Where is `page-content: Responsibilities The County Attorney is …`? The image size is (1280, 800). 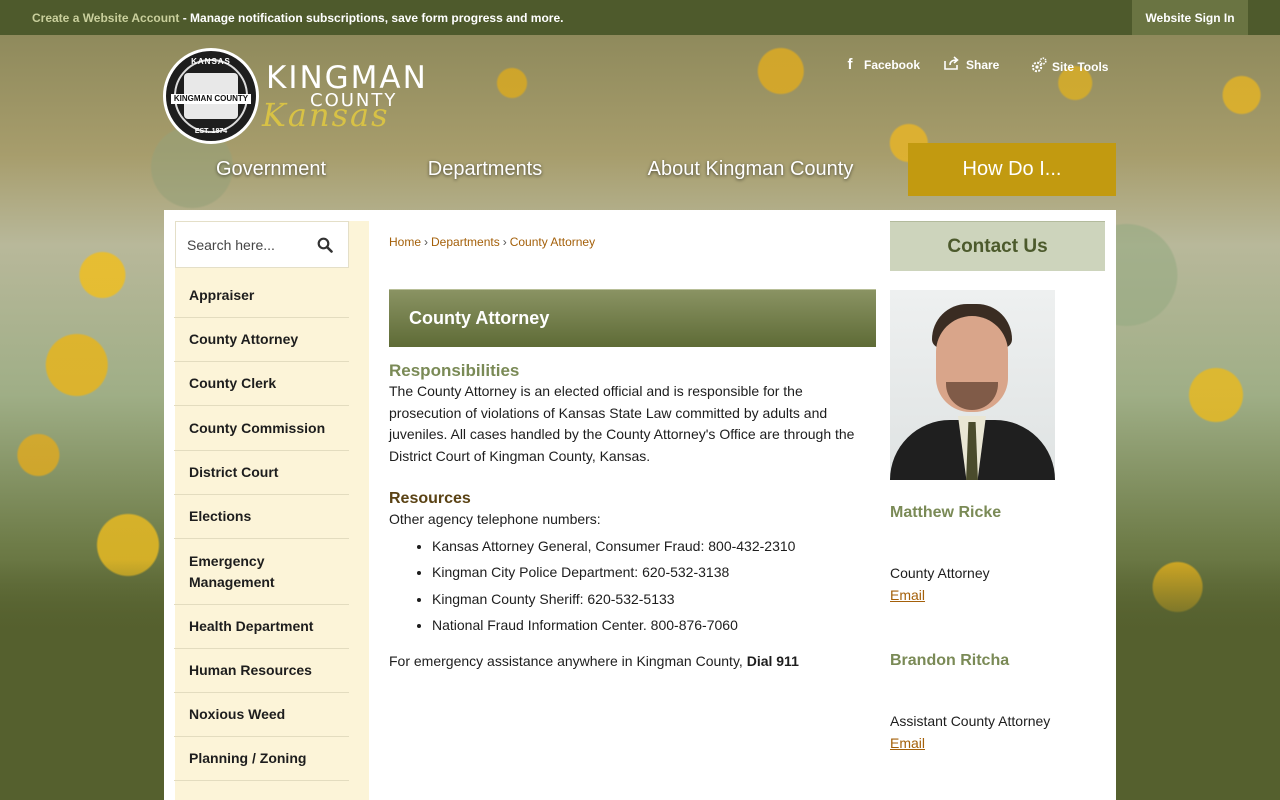 page-content: Responsibilities The County Attorney is … is located at coordinates (632, 516).